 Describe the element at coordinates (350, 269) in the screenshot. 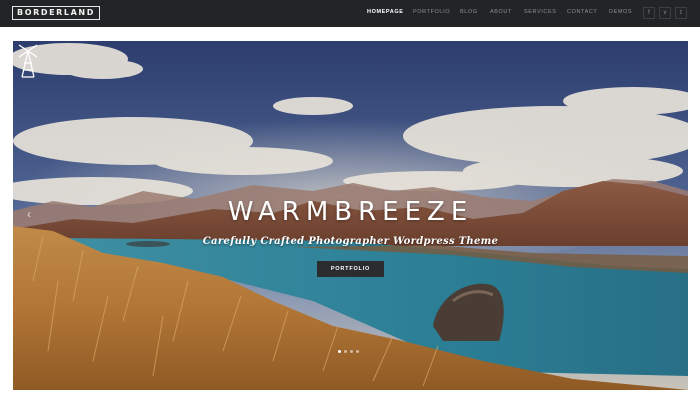

I see `portfolio-button: PORTFOLIO` at that location.